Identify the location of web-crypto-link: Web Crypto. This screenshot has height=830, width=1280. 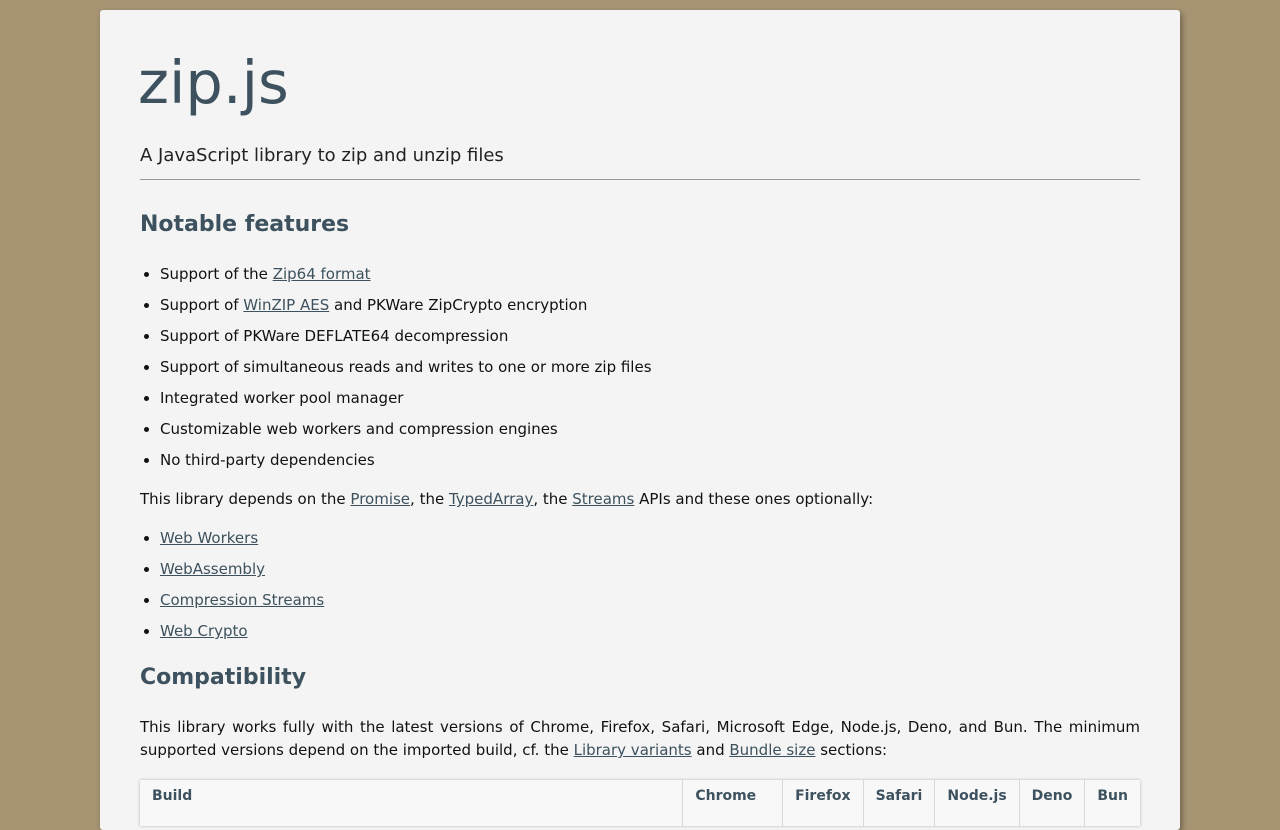
(204, 631).